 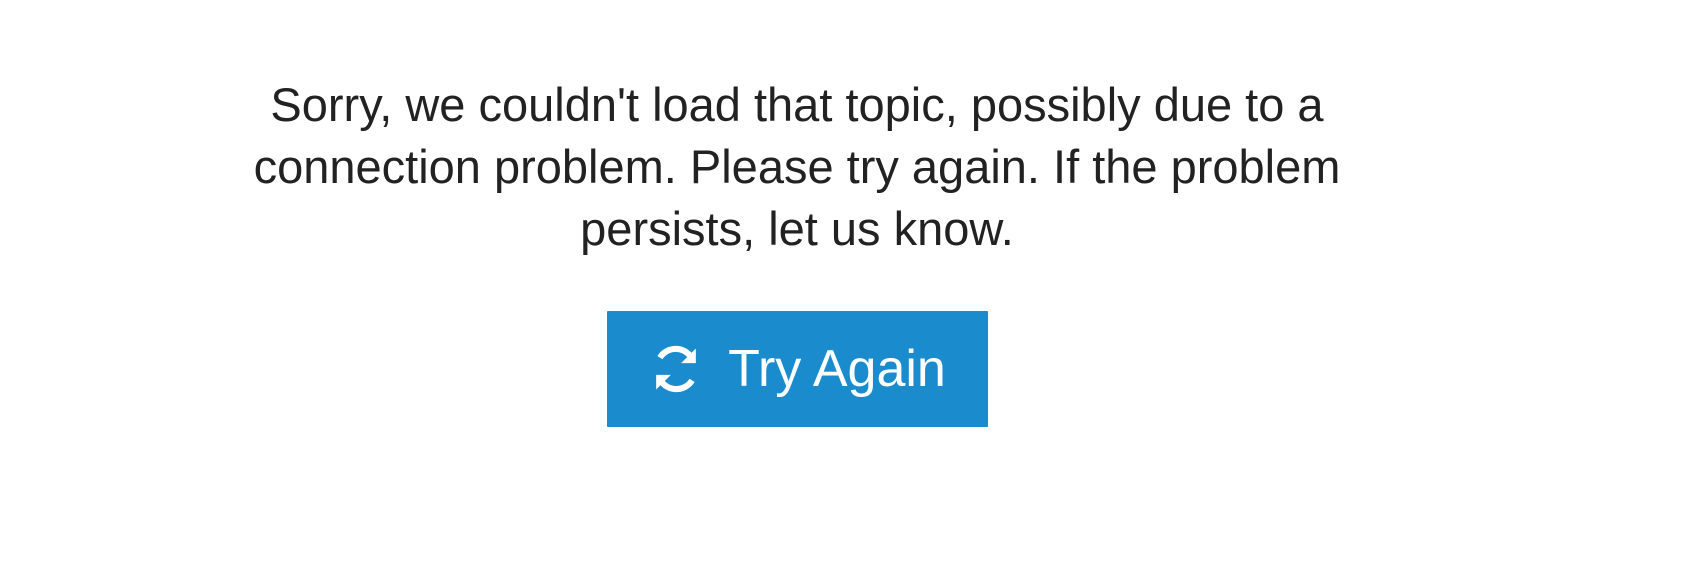 What do you see at coordinates (676, 369) in the screenshot?
I see `refresh-icon` at bounding box center [676, 369].